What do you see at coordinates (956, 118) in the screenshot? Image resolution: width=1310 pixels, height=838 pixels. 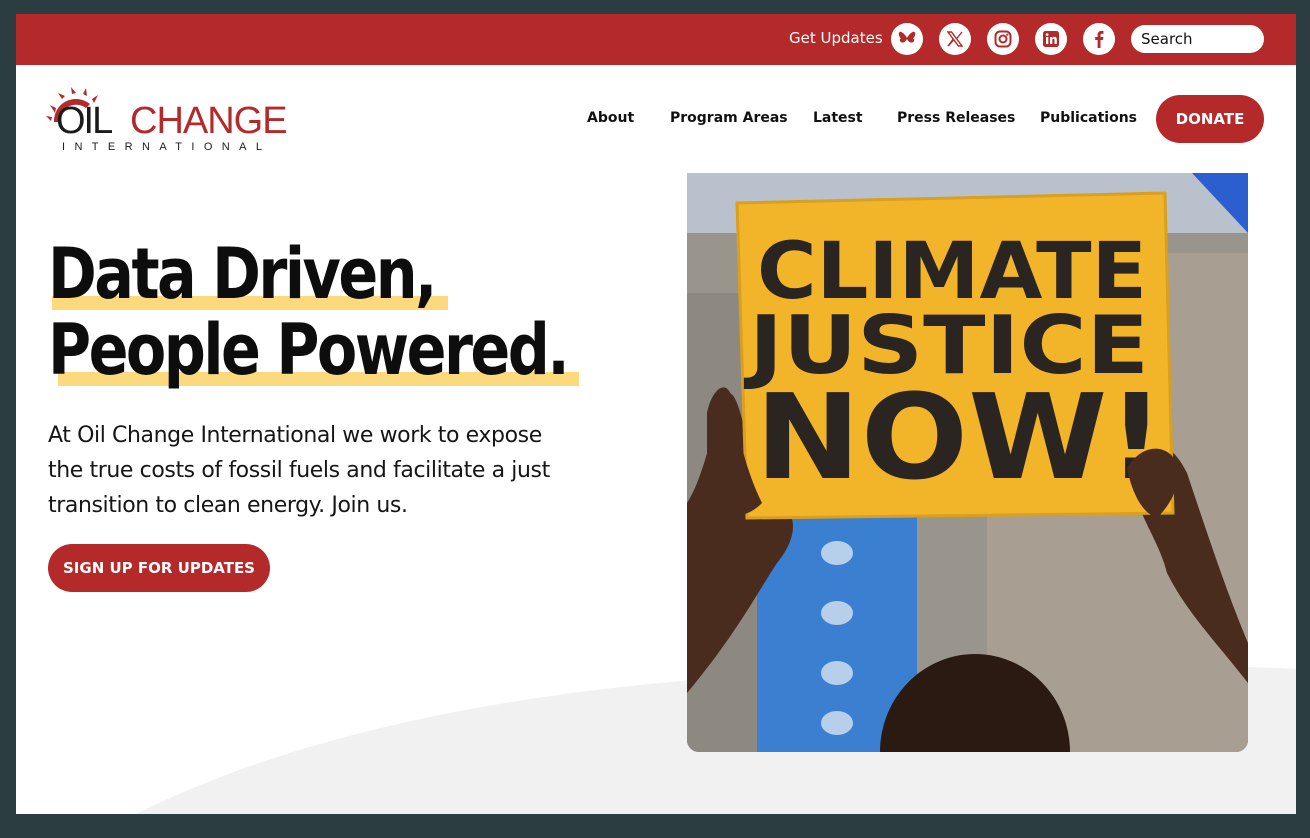 I see `nav-press-releases: Press Releases` at bounding box center [956, 118].